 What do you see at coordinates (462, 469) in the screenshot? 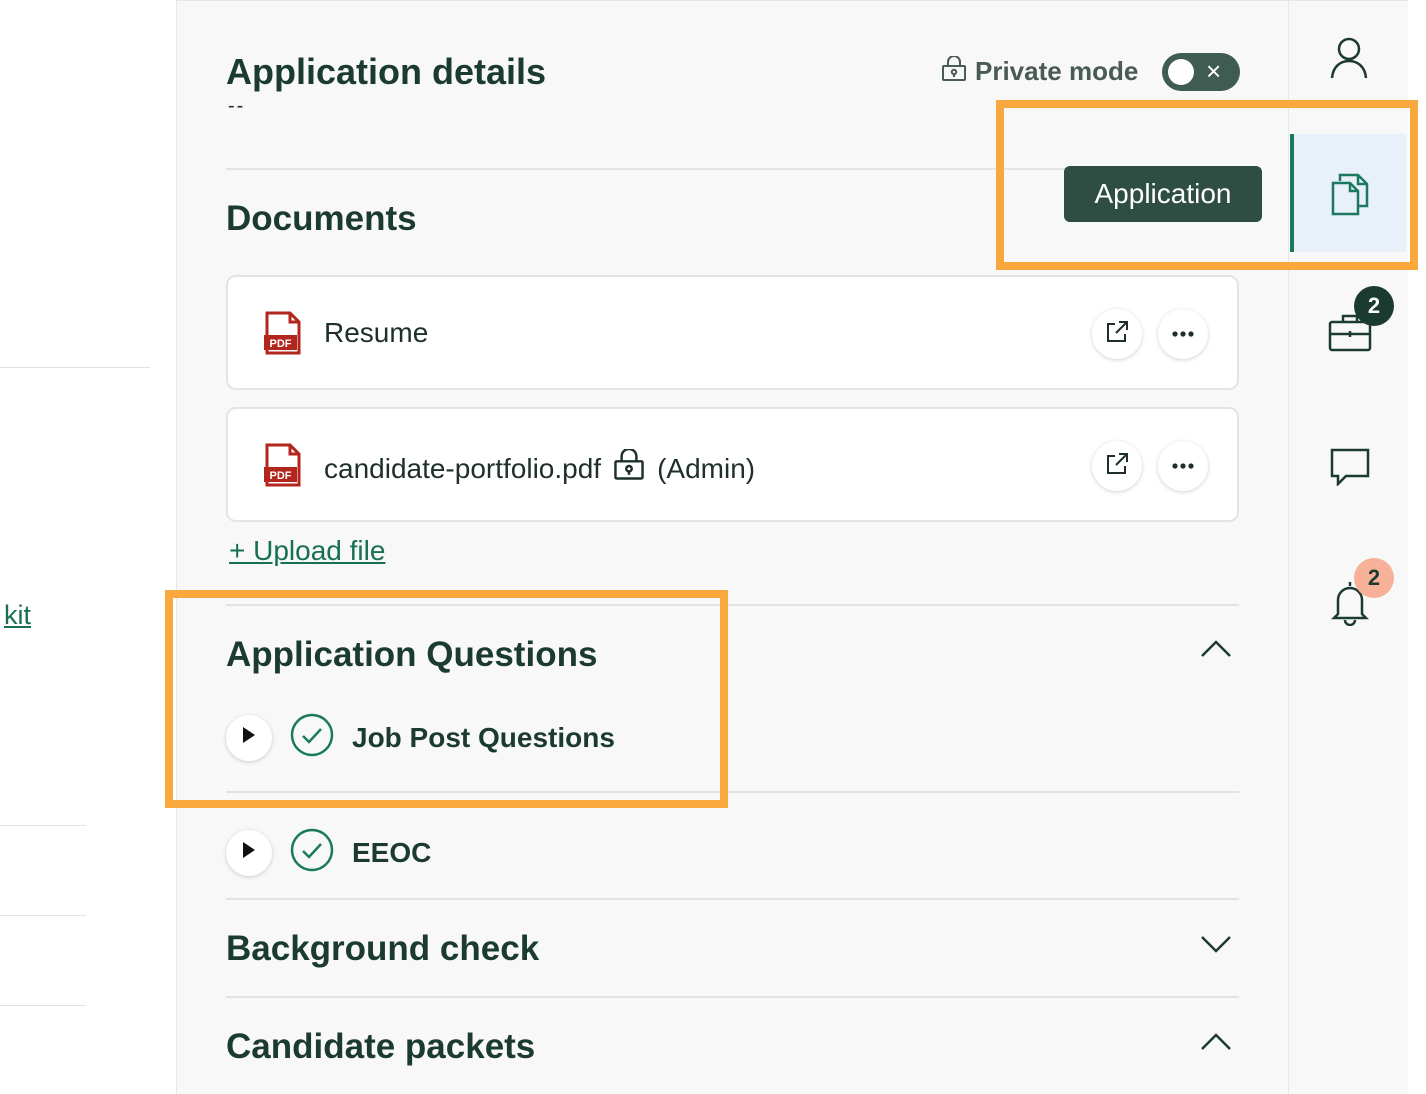
I see `document-filename: candidate-portfolio.pdf` at bounding box center [462, 469].